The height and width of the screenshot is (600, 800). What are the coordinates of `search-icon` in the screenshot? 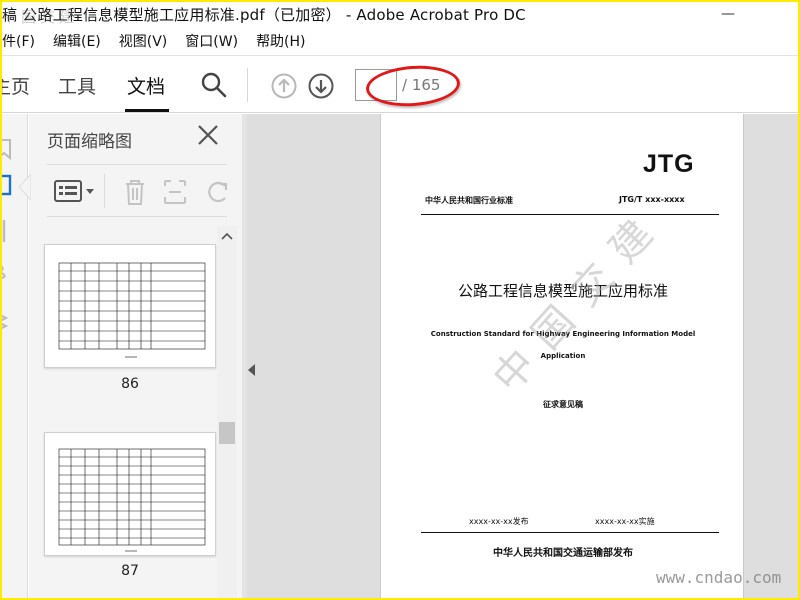 It's located at (214, 85).